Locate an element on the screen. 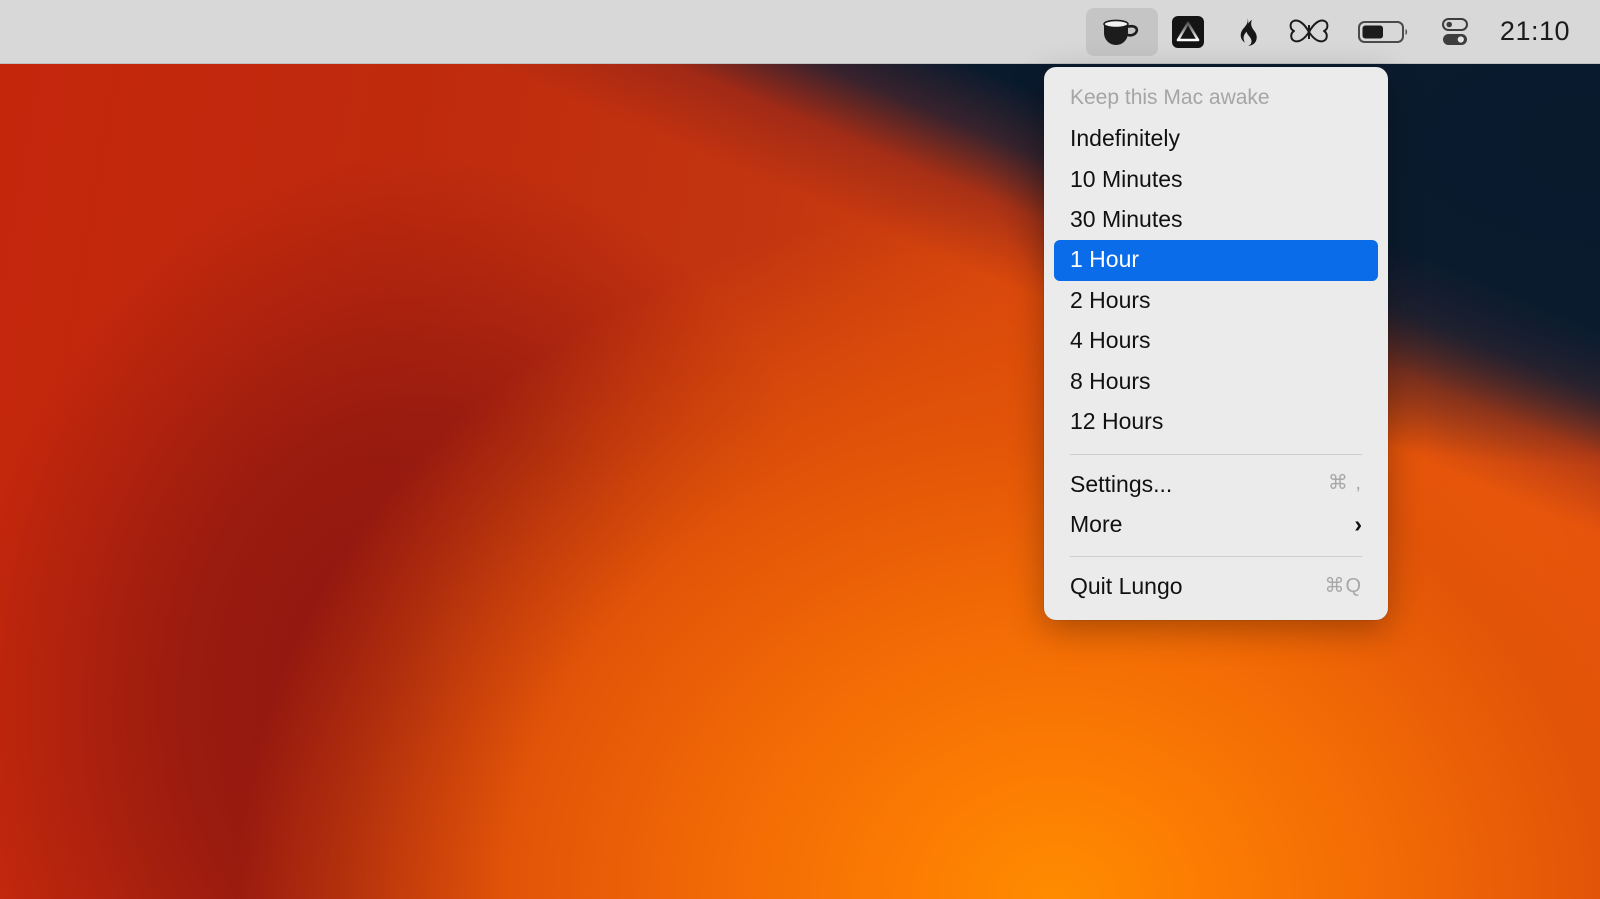 The image size is (1600, 899). menu-item-label: 8 Hours is located at coordinates (1110, 380).